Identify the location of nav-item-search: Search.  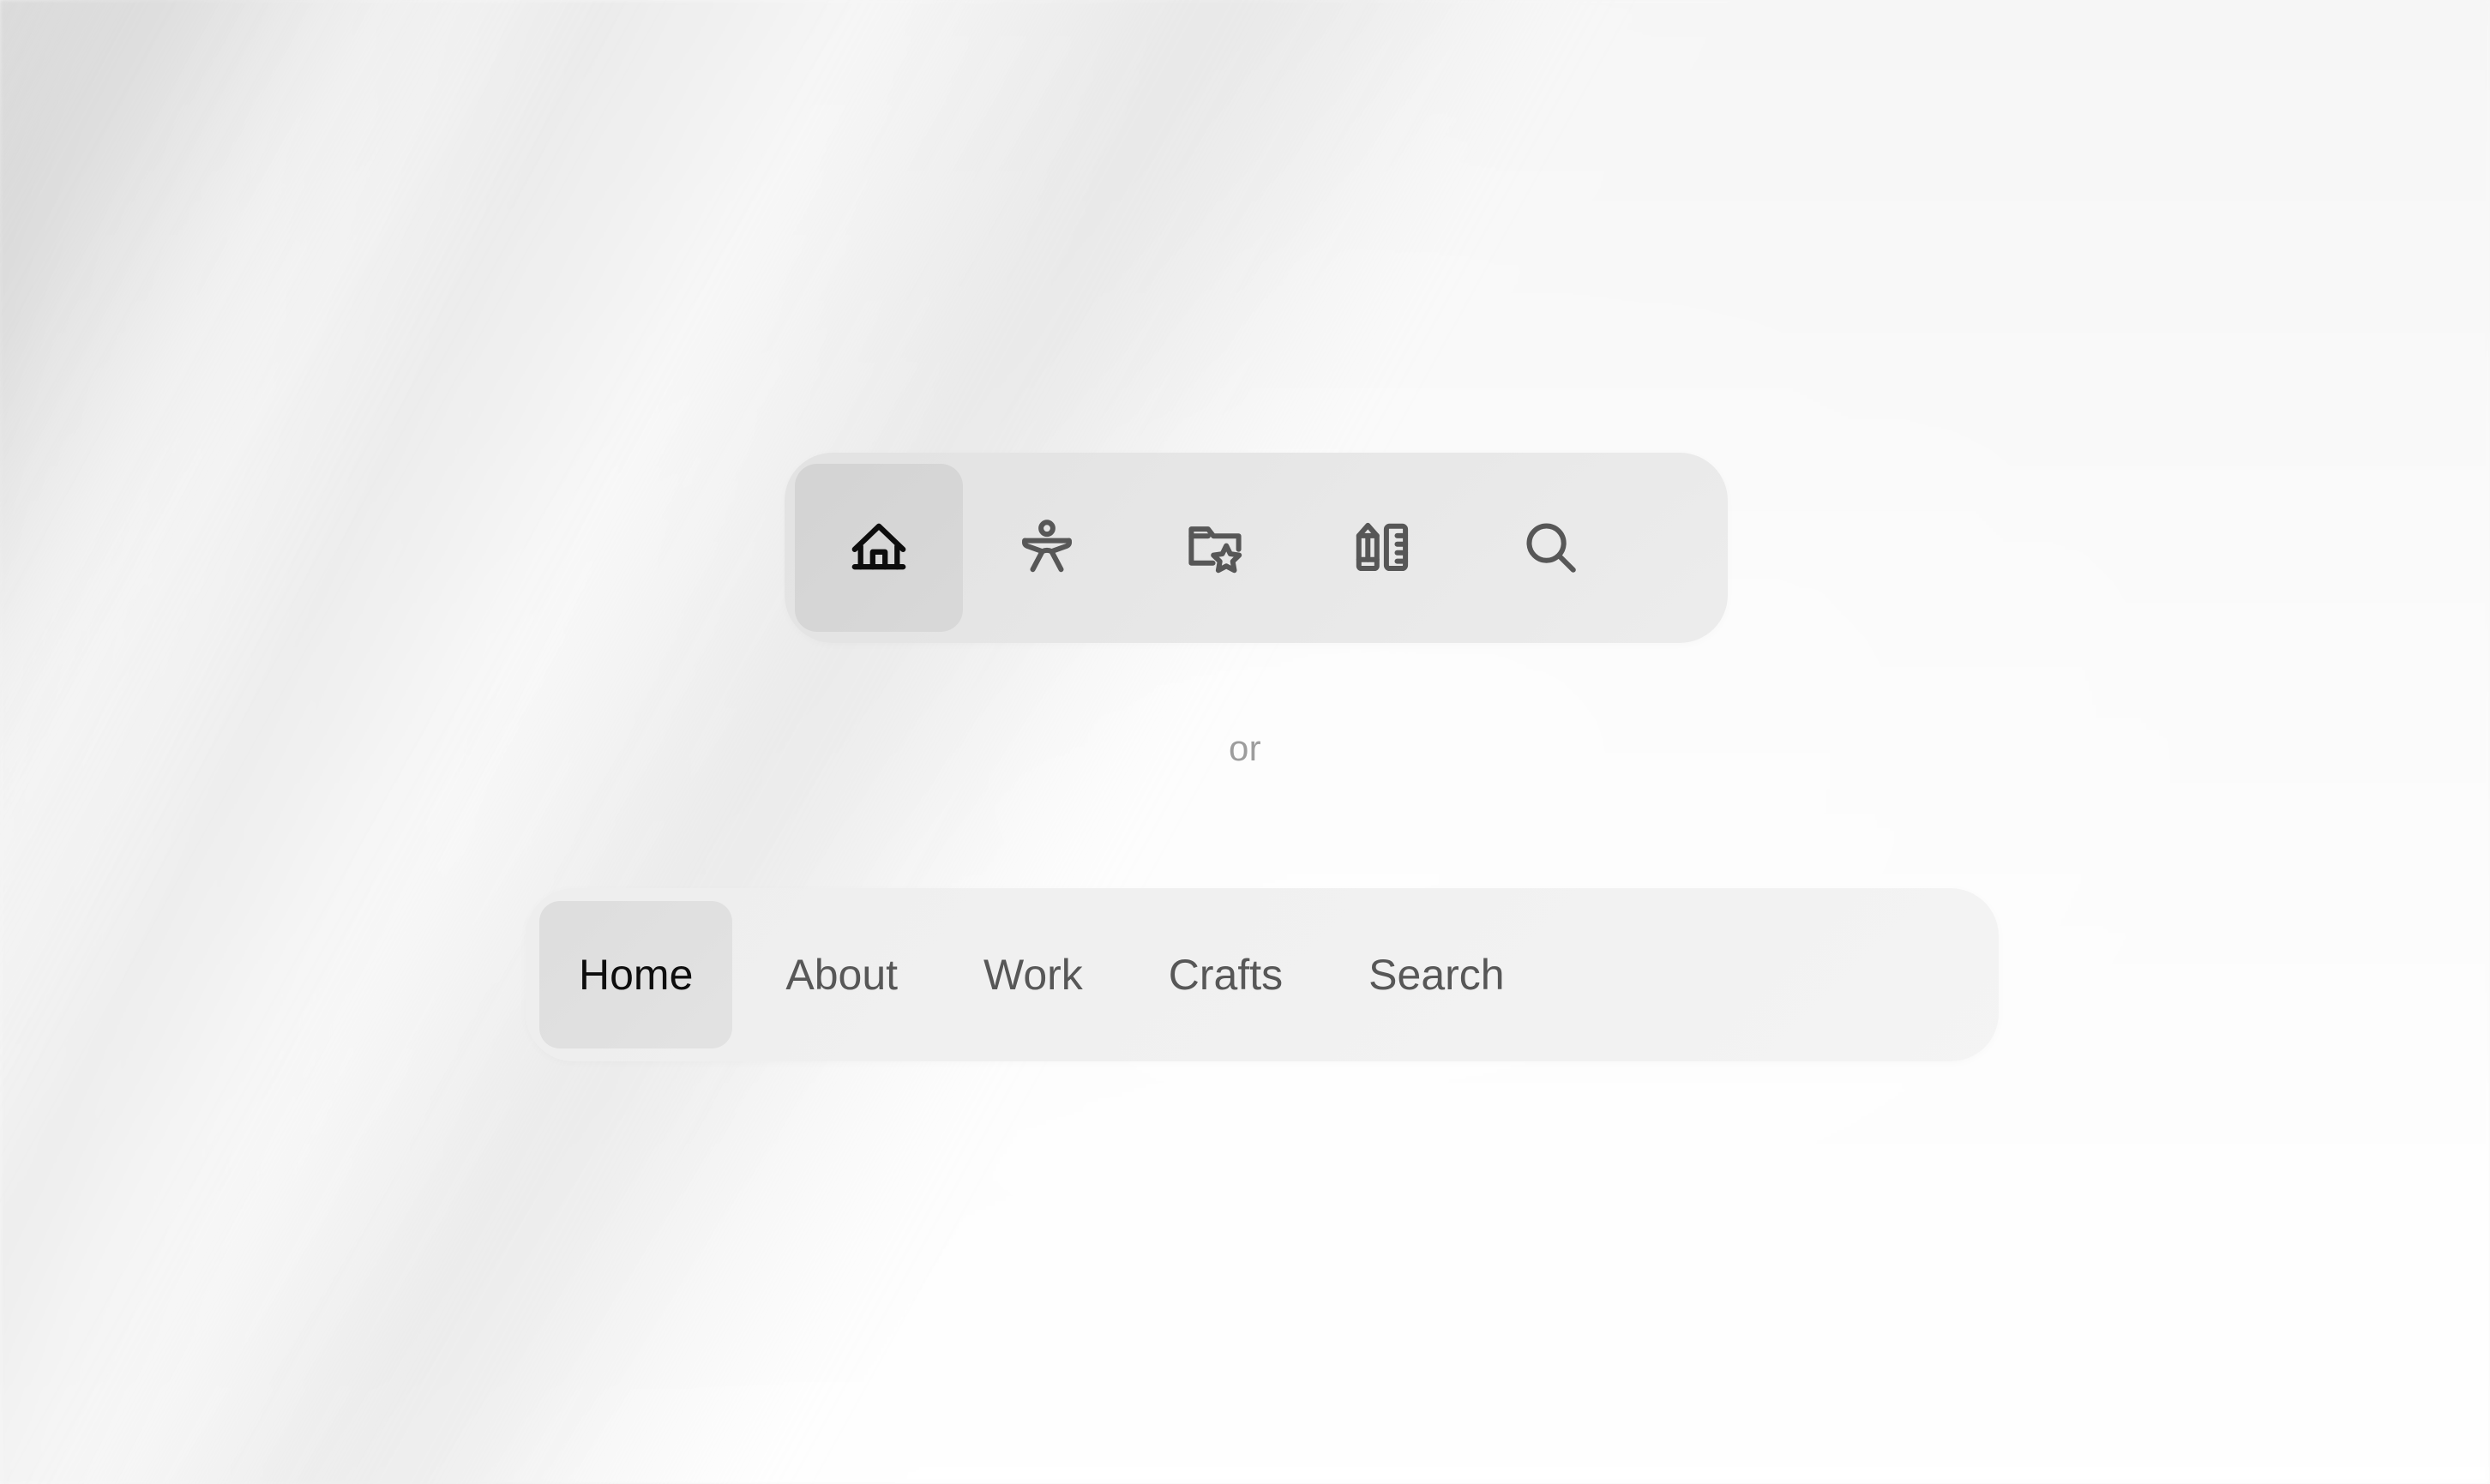
(1436, 975).